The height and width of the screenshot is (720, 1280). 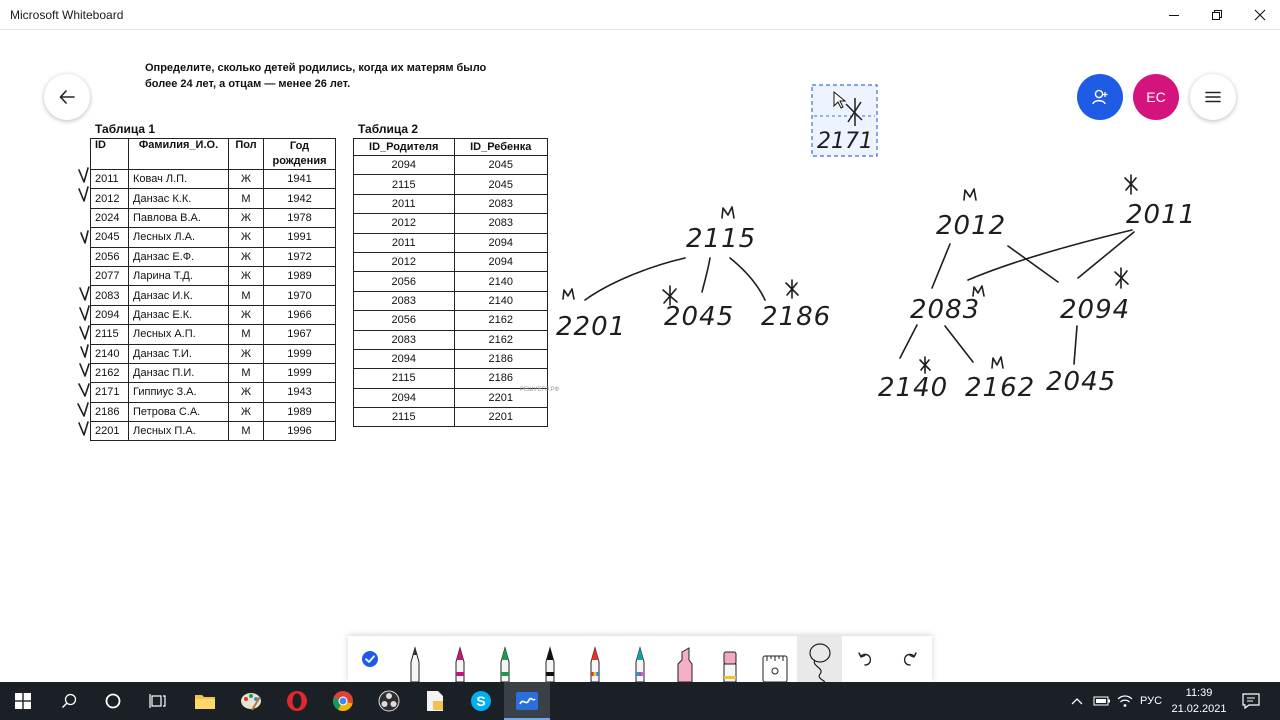 I want to click on taskbar: S РУС 11:39 21.02.2021, so click(x=640, y=701).